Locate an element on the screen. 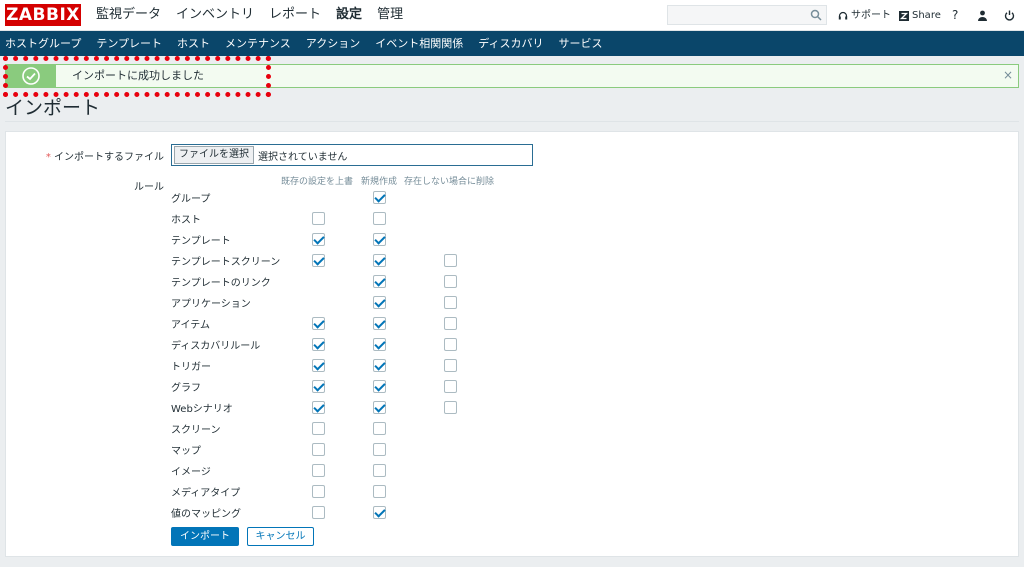 The width and height of the screenshot is (1024, 567). rule-label: アプリケーション is located at coordinates (211, 304).